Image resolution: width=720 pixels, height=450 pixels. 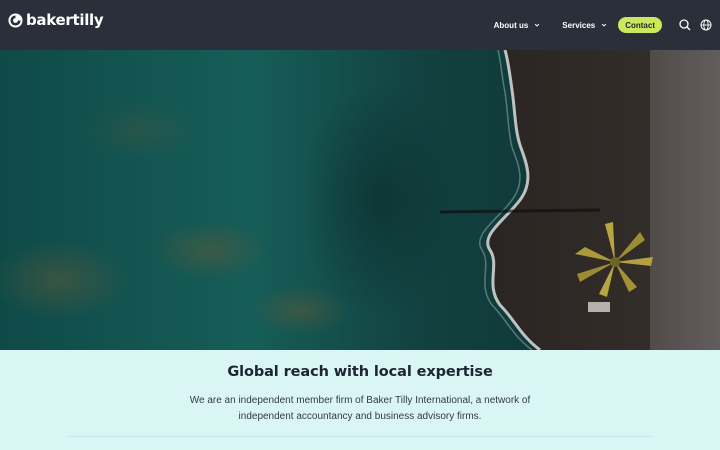 What do you see at coordinates (360, 25) in the screenshot?
I see `site-header: bakertilly About us Services Contact` at bounding box center [360, 25].